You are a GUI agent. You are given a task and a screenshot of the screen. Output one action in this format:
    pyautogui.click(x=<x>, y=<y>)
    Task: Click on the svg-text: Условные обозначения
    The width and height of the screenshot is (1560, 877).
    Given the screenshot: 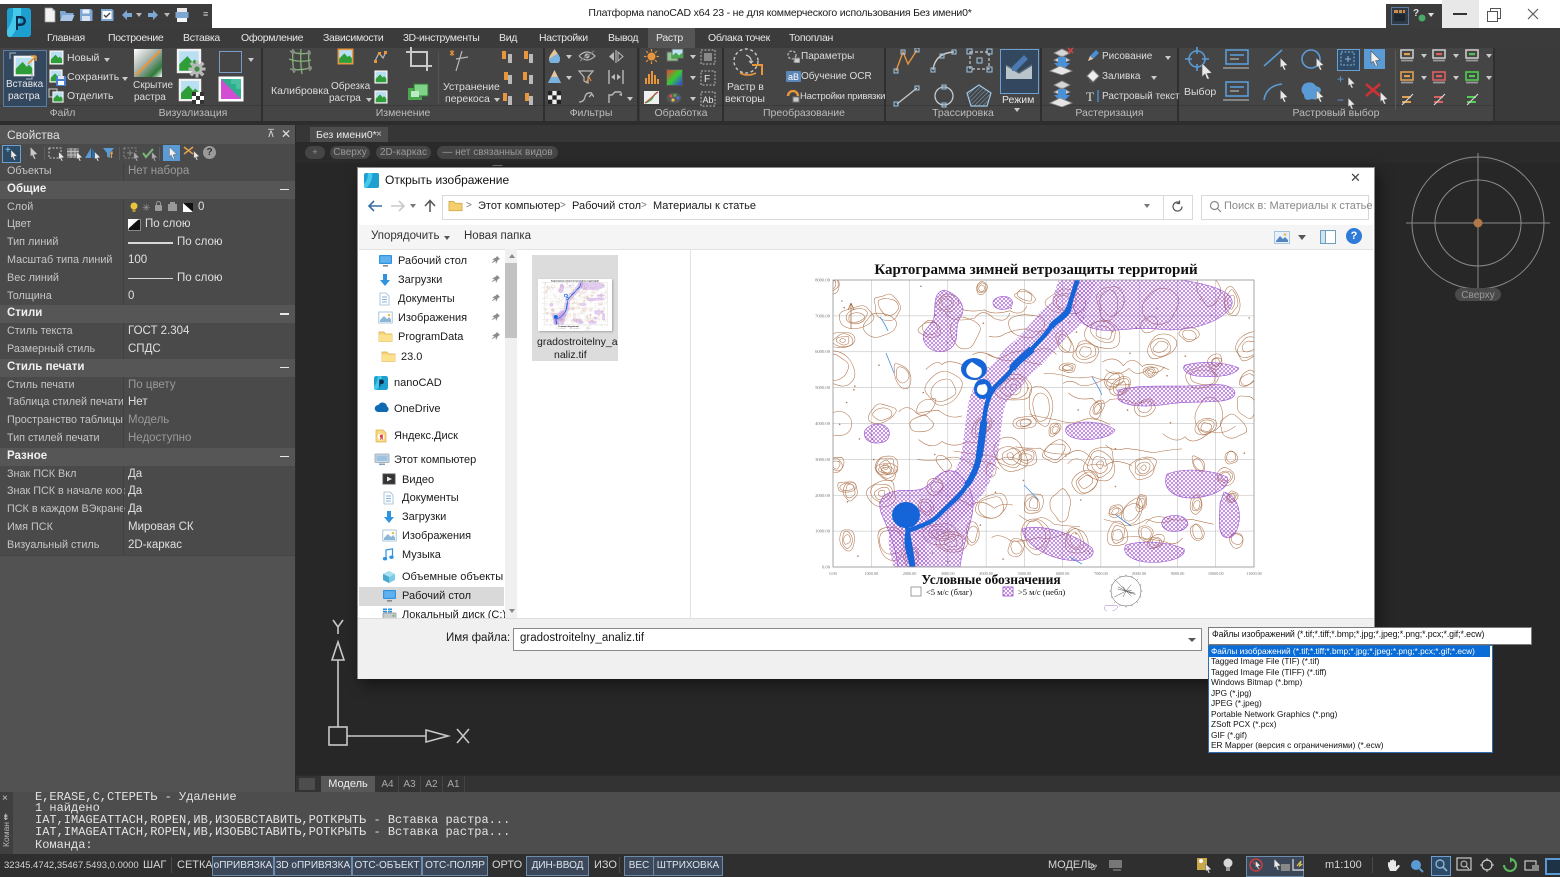 What is the action you would take?
    pyautogui.click(x=990, y=579)
    